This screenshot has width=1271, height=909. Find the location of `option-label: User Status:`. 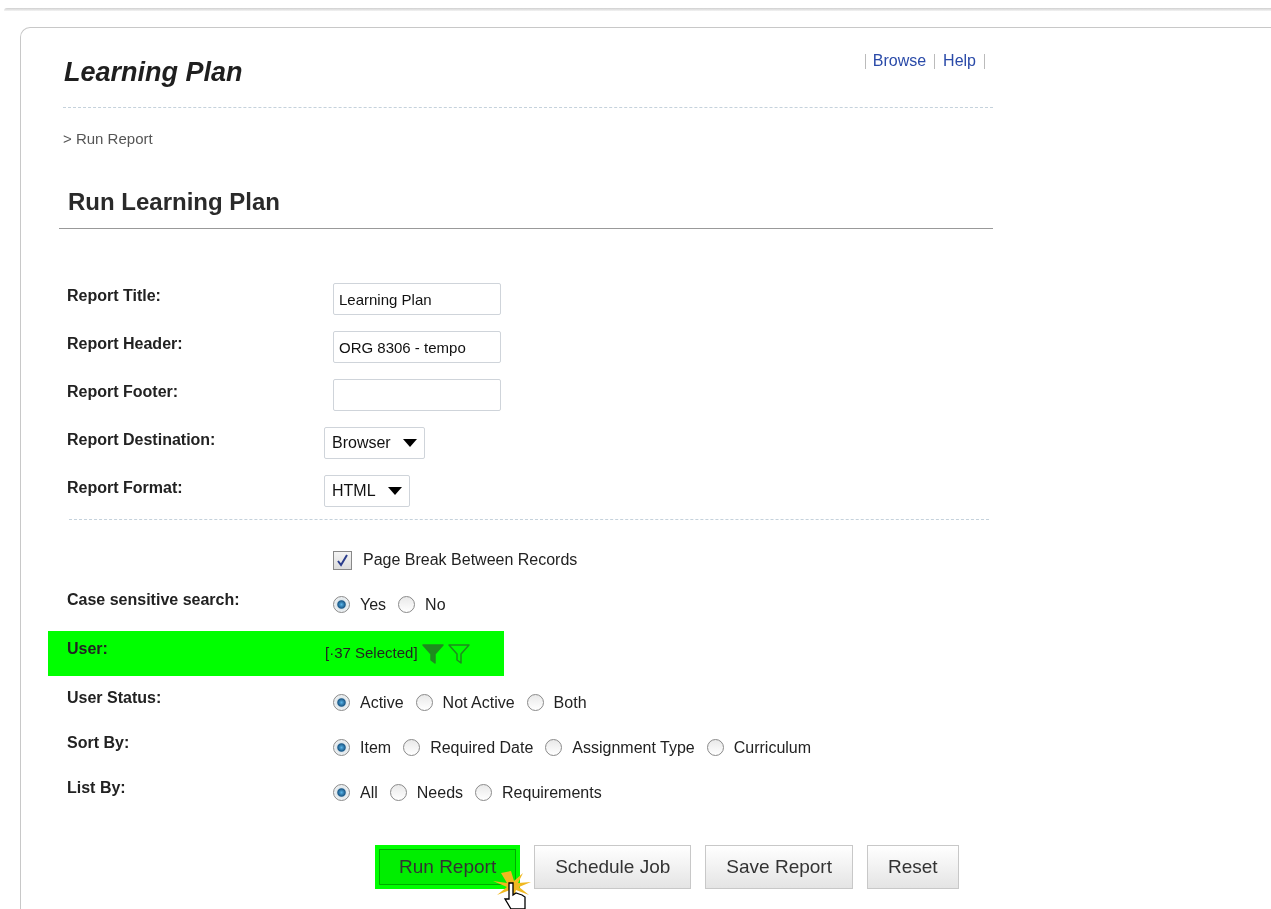

option-label: User Status: is located at coordinates (115, 697).